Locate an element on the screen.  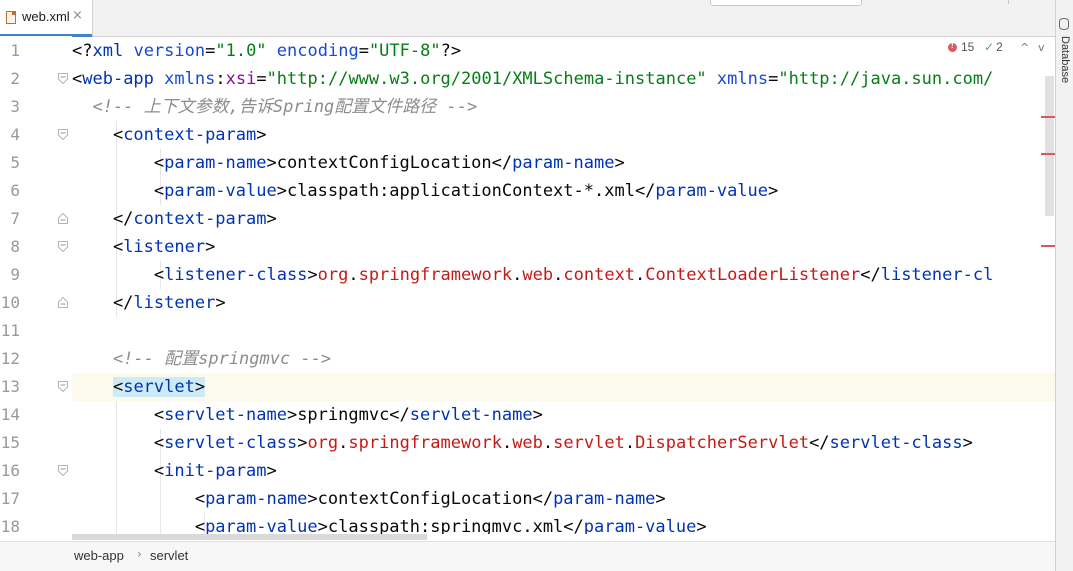
code-token: version is located at coordinates (169, 51).